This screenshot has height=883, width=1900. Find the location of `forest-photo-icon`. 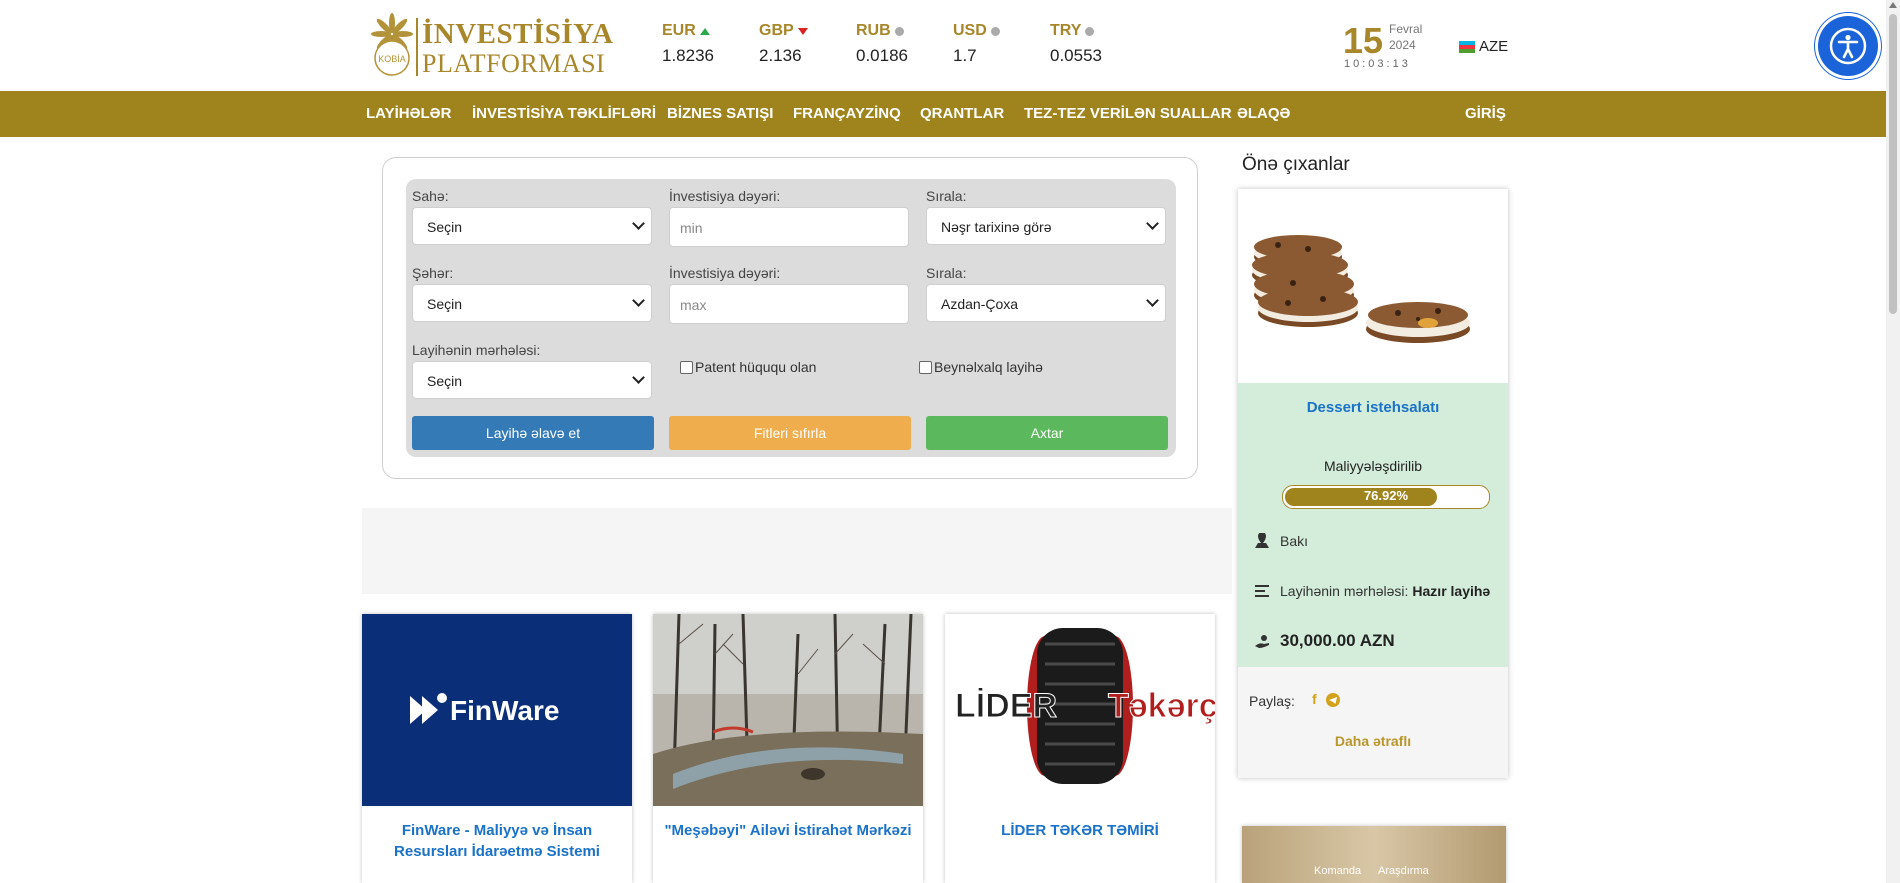

forest-photo-icon is located at coordinates (788, 710).